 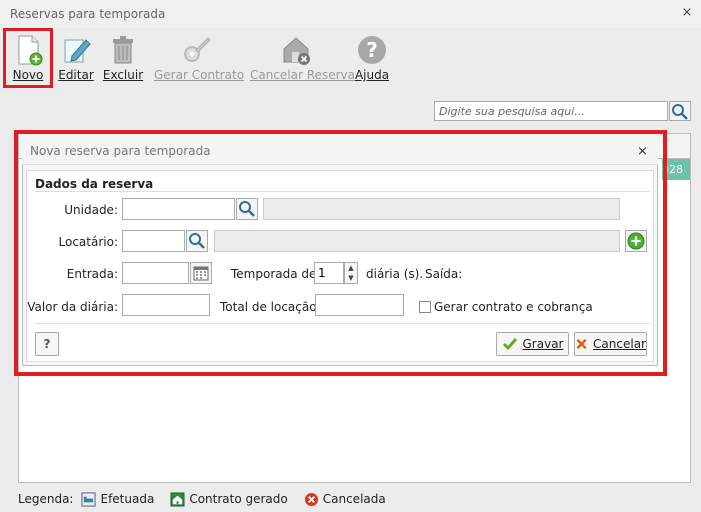 What do you see at coordinates (341, 499) in the screenshot?
I see `legend-item-cancelada: Cancelada` at bounding box center [341, 499].